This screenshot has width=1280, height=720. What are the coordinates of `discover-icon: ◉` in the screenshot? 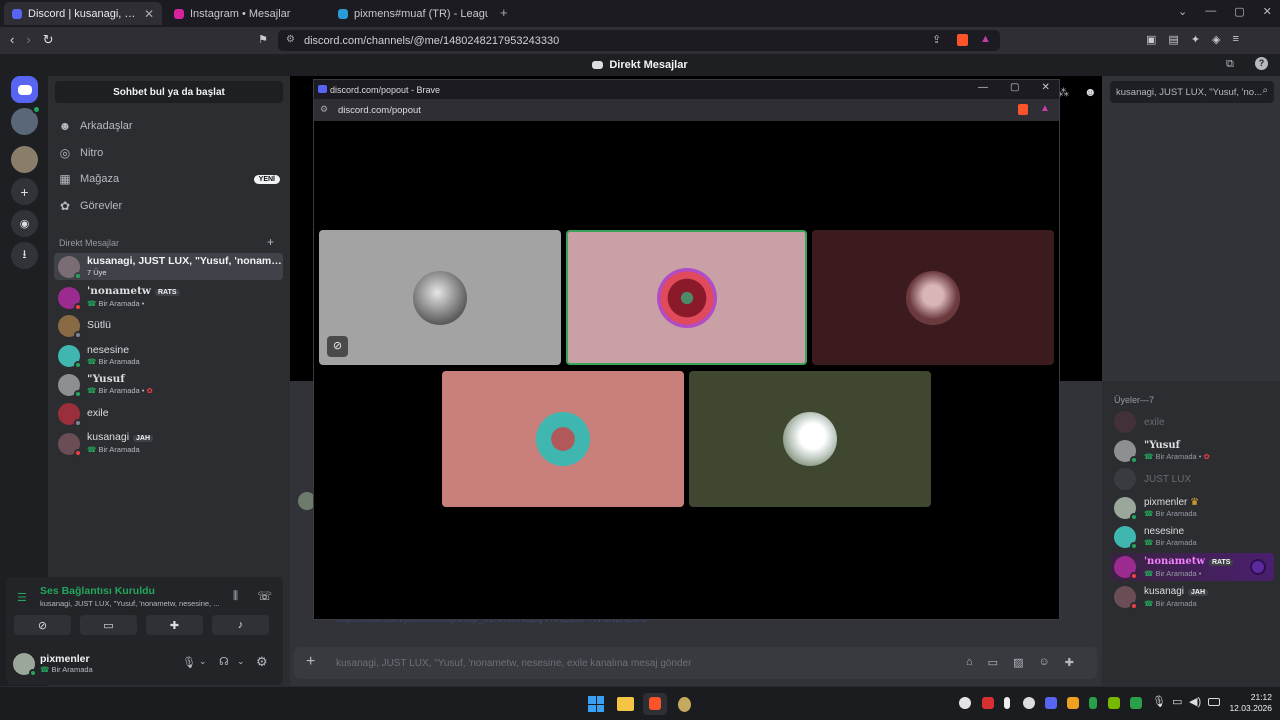 It's located at (24, 223).